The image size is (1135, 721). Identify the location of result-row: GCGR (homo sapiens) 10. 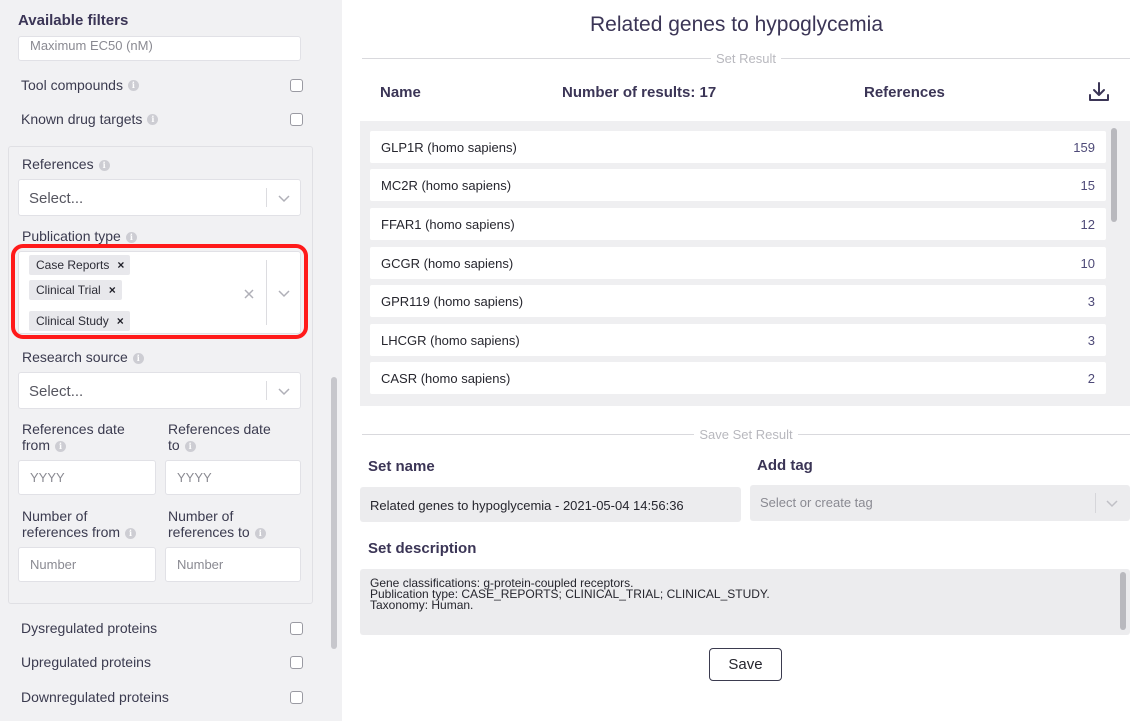
(738, 263).